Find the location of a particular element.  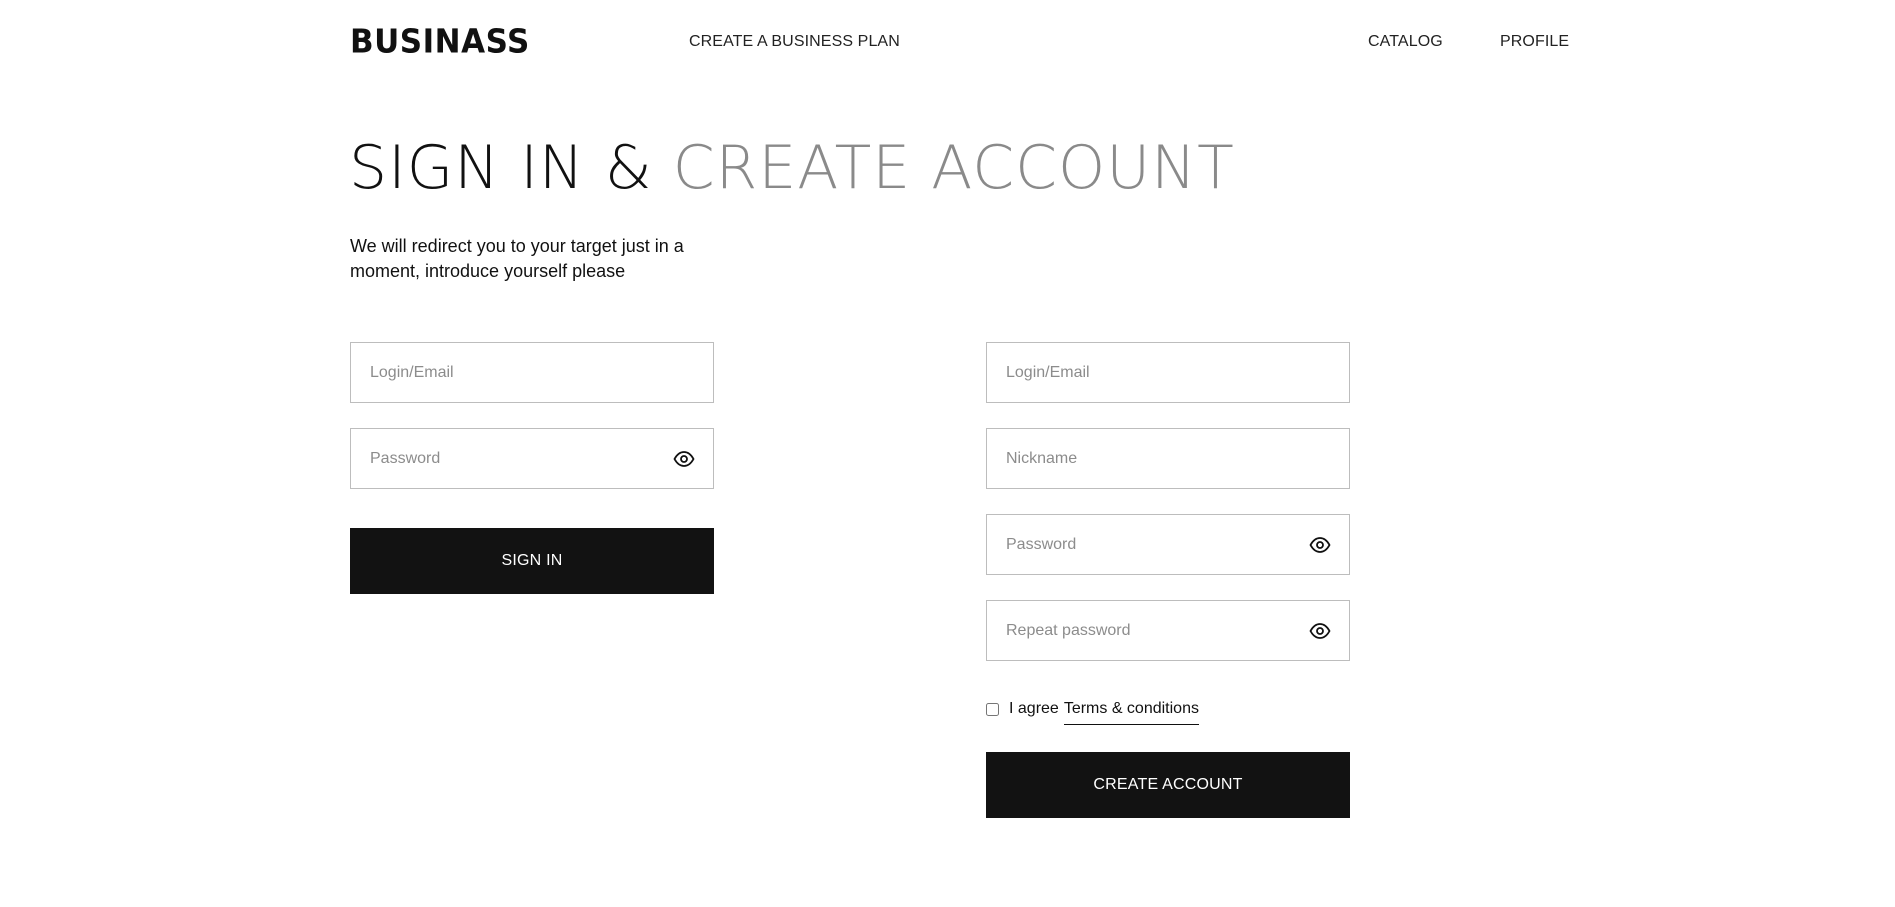

signup-login-input is located at coordinates (1168, 372).